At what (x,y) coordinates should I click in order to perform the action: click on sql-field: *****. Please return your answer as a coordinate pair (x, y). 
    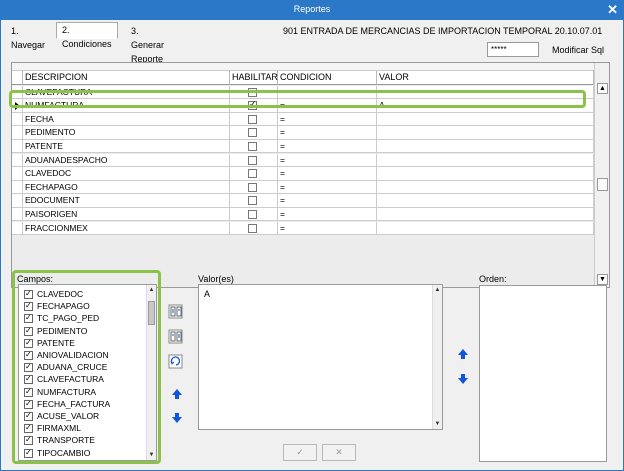
    Looking at the image, I should click on (513, 49).